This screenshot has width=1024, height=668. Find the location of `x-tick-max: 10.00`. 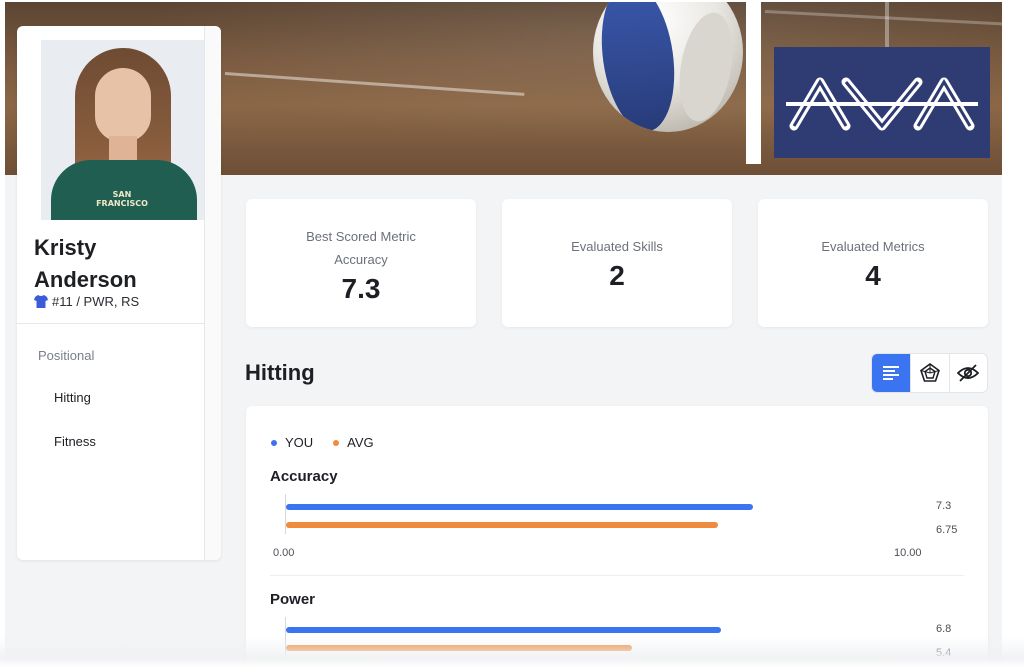

x-tick-max: 10.00 is located at coordinates (908, 553).